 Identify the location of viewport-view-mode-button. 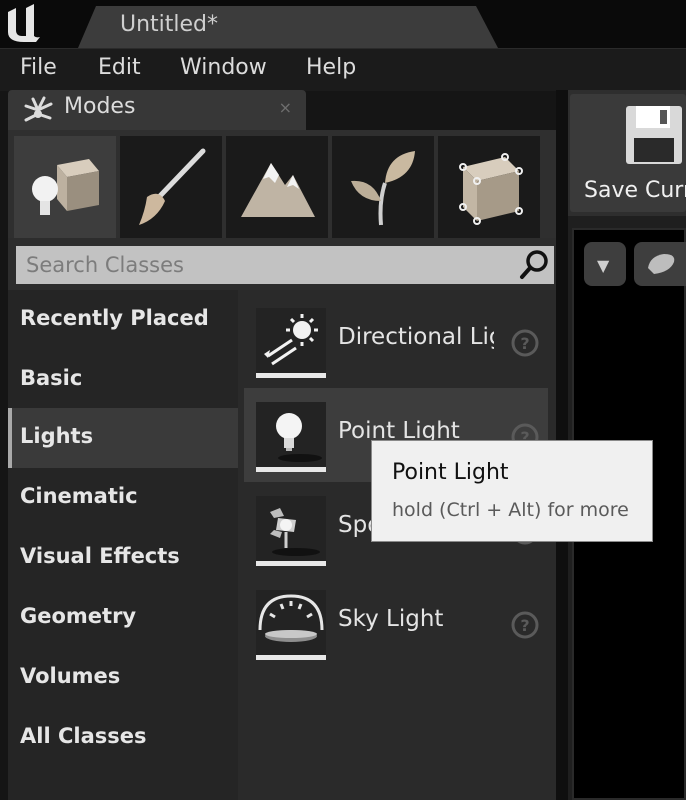
(660, 264).